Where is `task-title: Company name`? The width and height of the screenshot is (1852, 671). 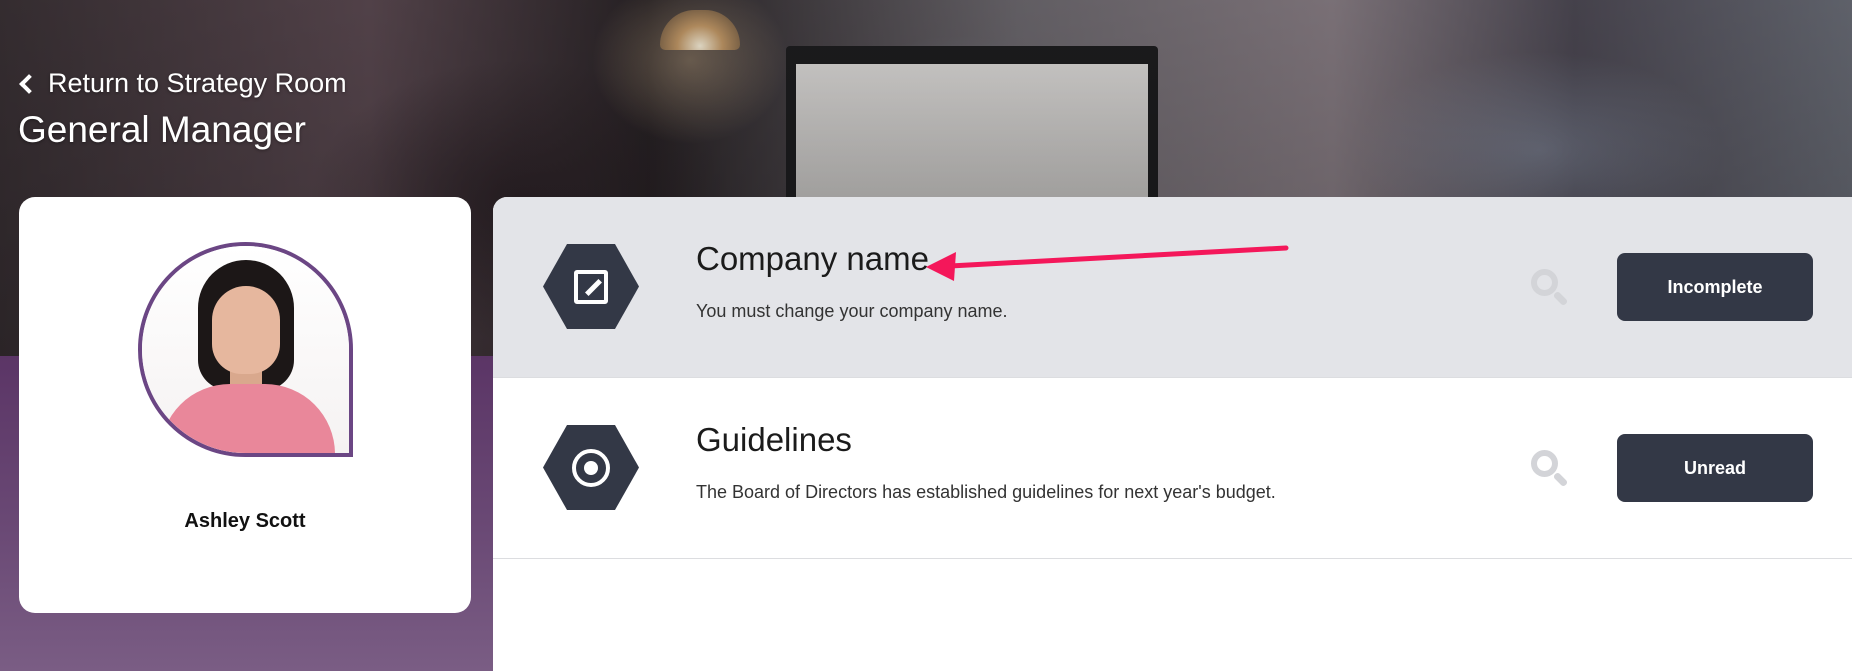 task-title: Company name is located at coordinates (812, 258).